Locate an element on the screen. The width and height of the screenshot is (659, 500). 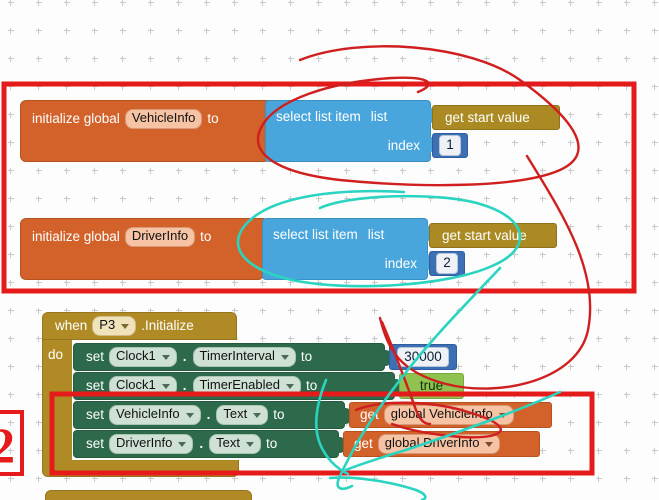
block-get-global-vehicleinfo: get global VehicleInfo is located at coordinates (450, 415).